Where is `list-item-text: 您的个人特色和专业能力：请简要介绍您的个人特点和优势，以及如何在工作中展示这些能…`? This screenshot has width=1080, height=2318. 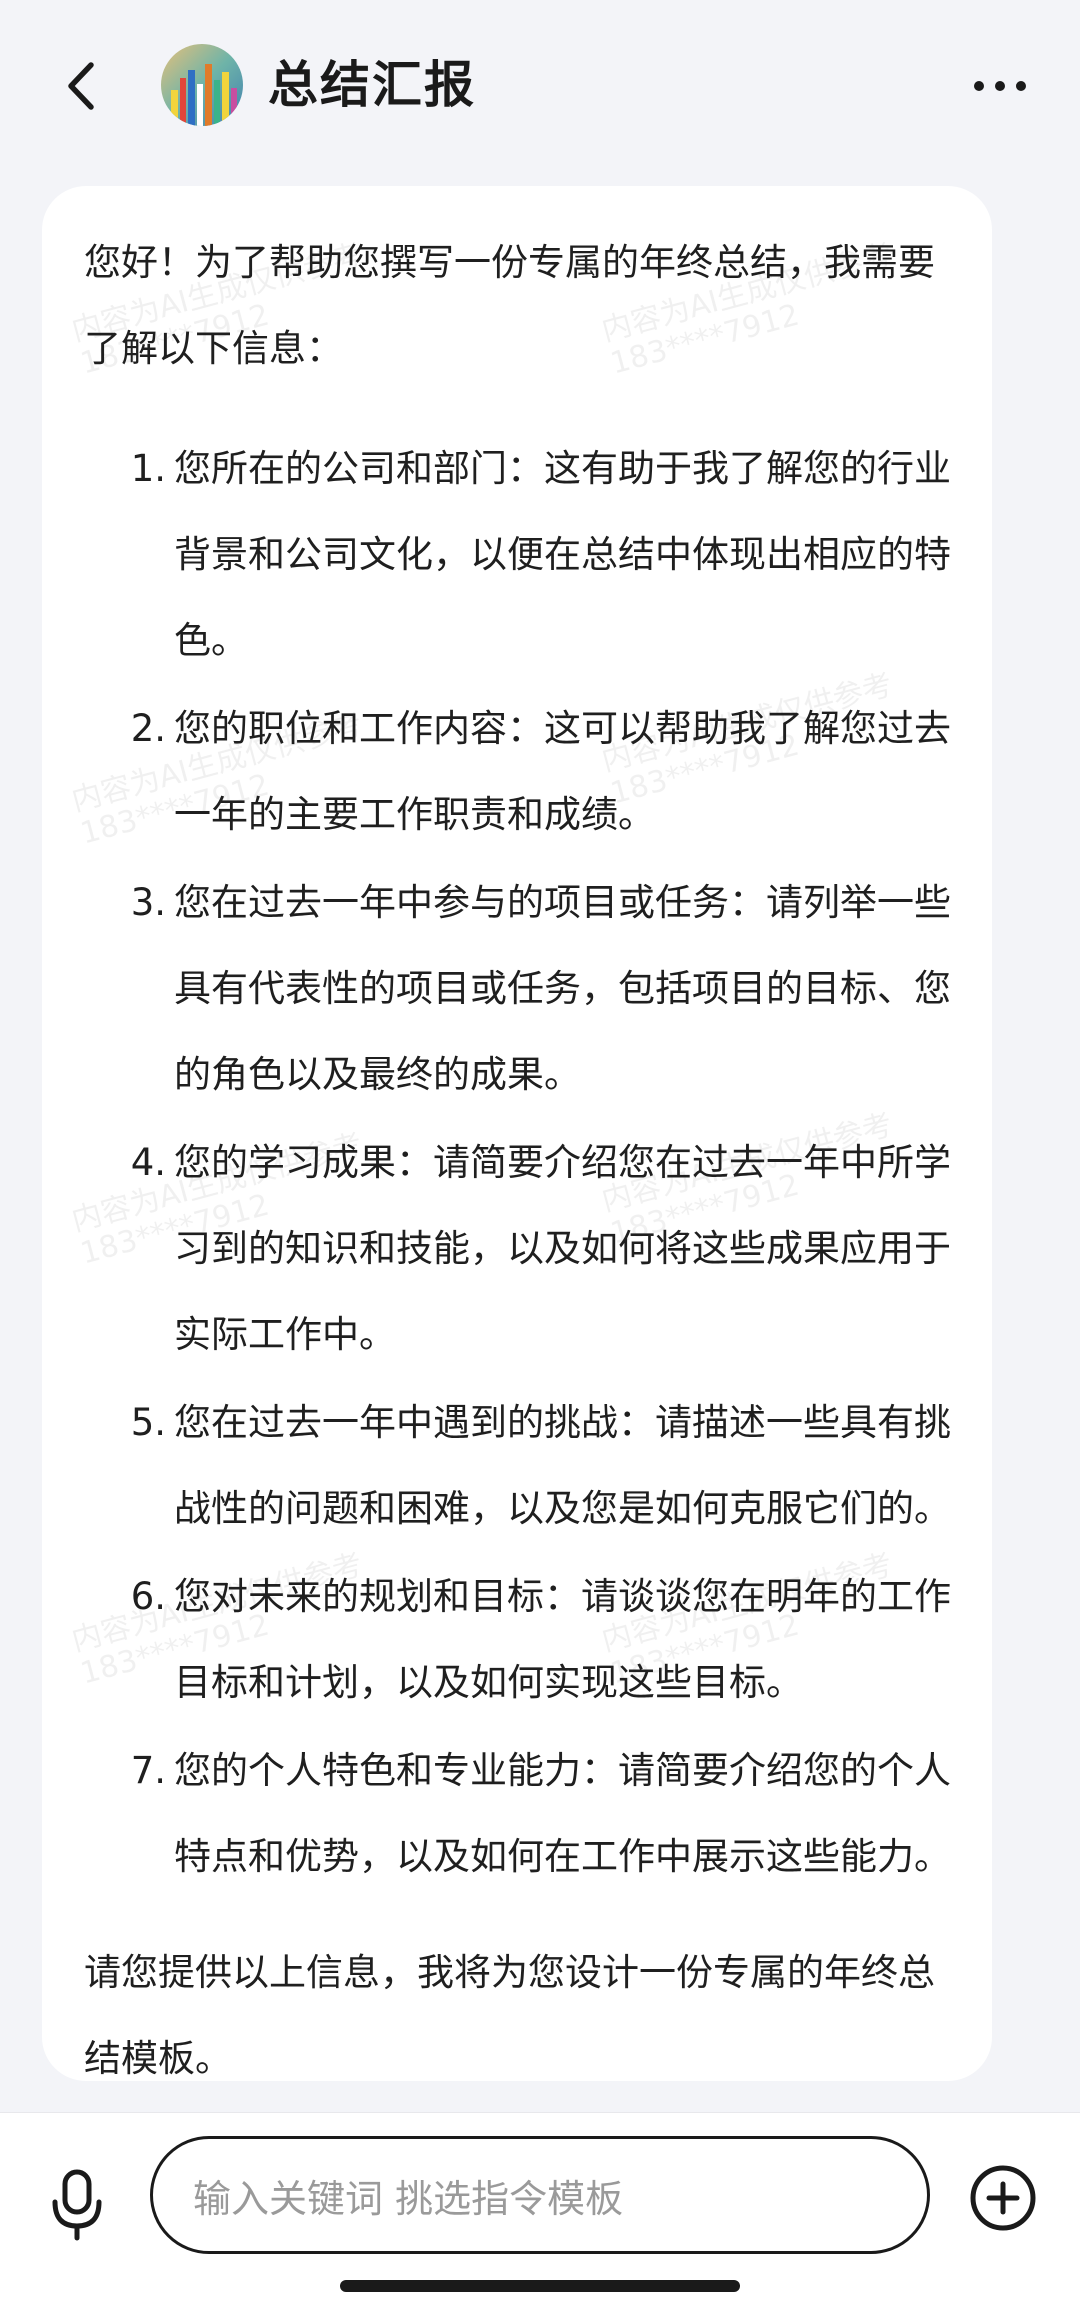 list-item-text: 您的个人特色和专业能力：请简要介绍您的个人特点和优势，以及如何在工作中展示这些能… is located at coordinates (562, 1813).